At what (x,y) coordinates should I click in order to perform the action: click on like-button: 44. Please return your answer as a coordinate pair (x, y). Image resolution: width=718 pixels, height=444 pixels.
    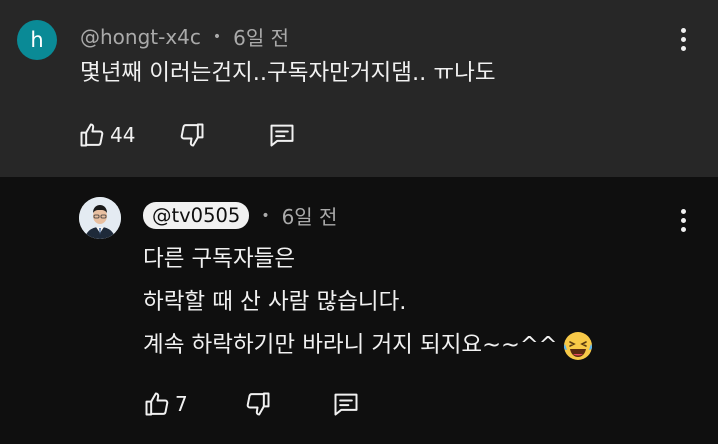
    Looking at the image, I should click on (106, 135).